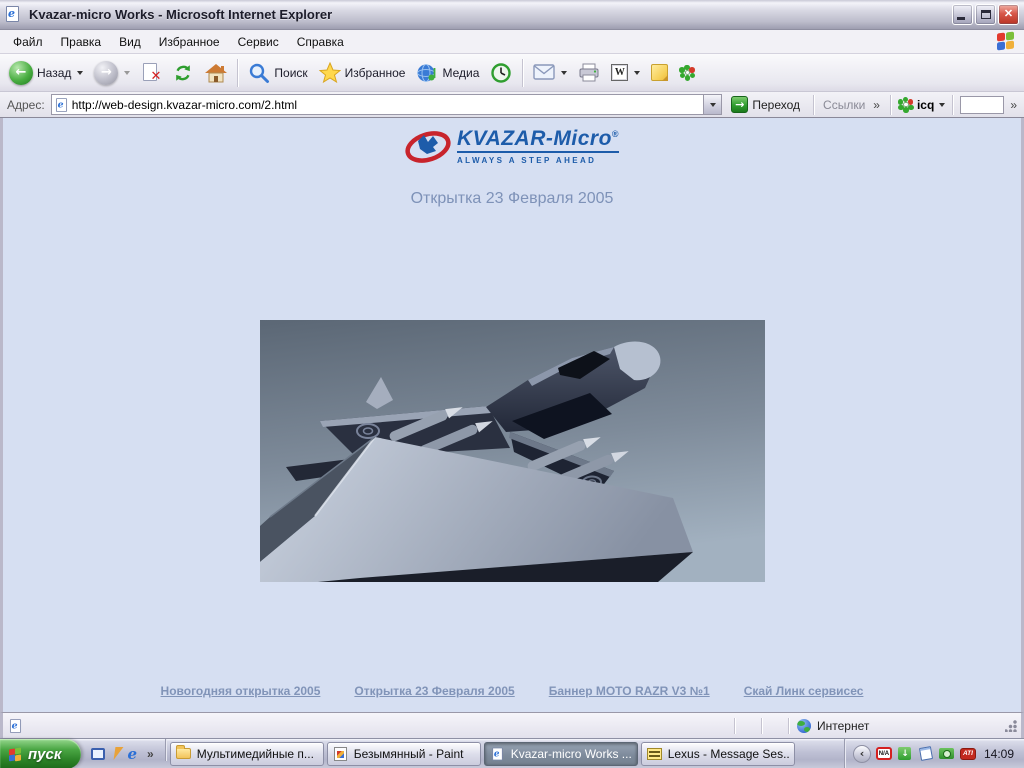  I want to click on stop-icon: ✕, so click(151, 73).